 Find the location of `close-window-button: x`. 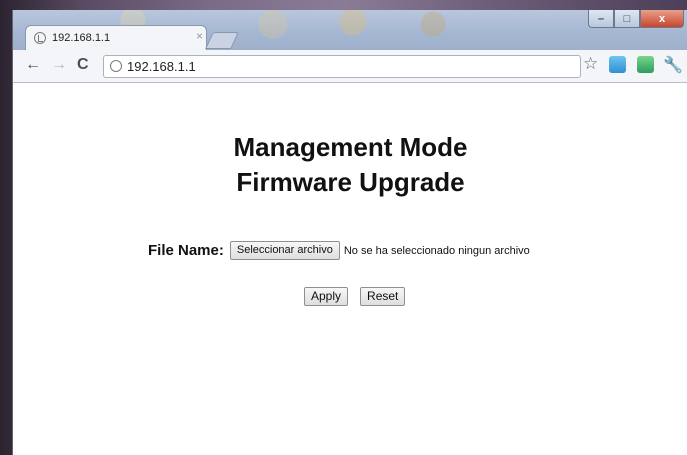

close-window-button: x is located at coordinates (662, 19).